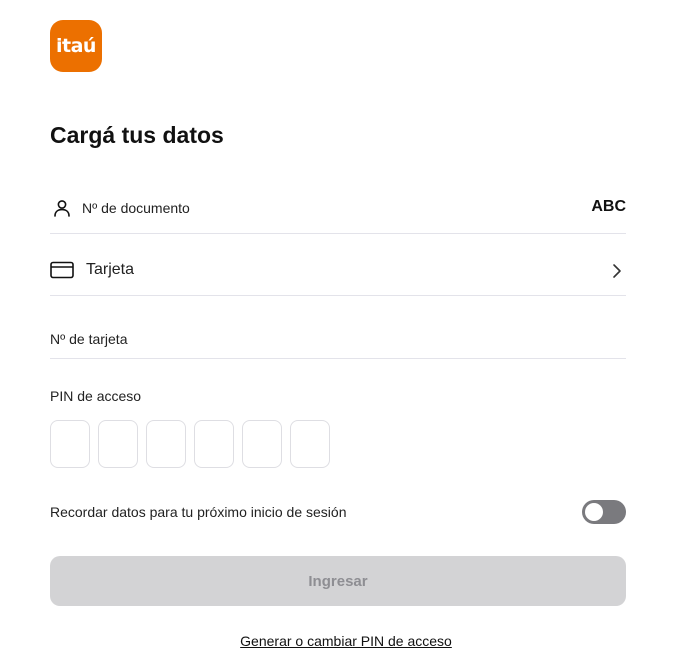 This screenshot has height=665, width=692. Describe the element at coordinates (137, 135) in the screenshot. I see `page-title: Cargá tus datos` at that location.